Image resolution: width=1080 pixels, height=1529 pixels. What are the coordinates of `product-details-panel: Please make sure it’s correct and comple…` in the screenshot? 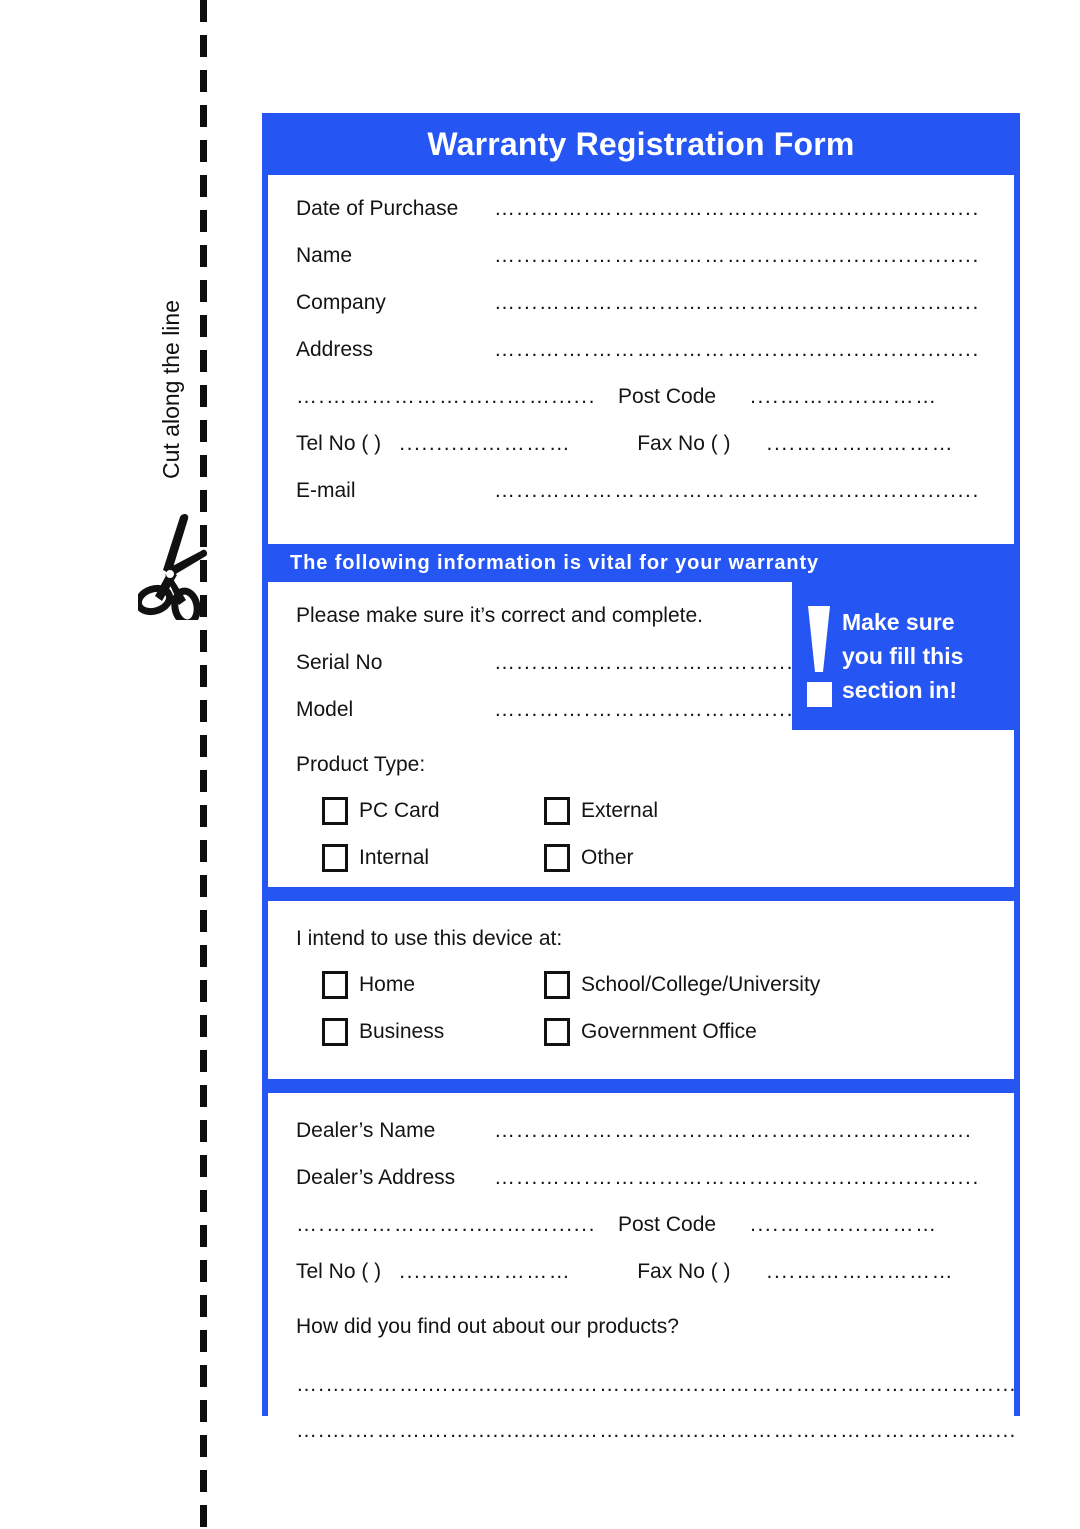 It's located at (641, 734).